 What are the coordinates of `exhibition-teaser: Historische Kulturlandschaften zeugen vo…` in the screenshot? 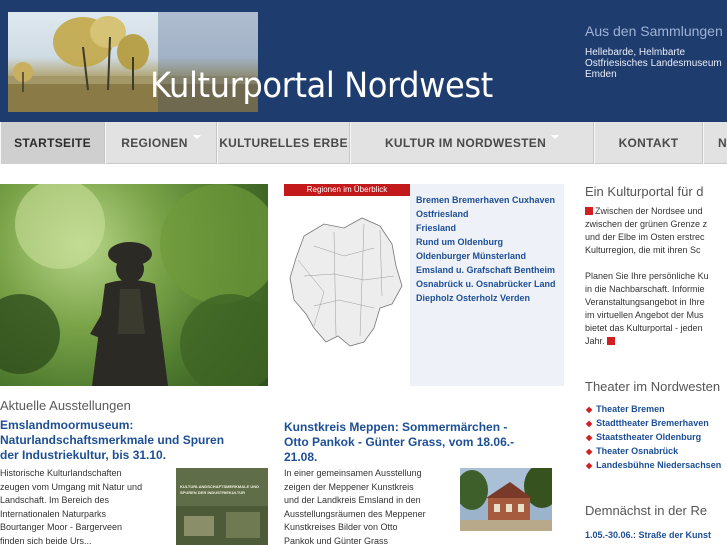 It's located at (85, 506).